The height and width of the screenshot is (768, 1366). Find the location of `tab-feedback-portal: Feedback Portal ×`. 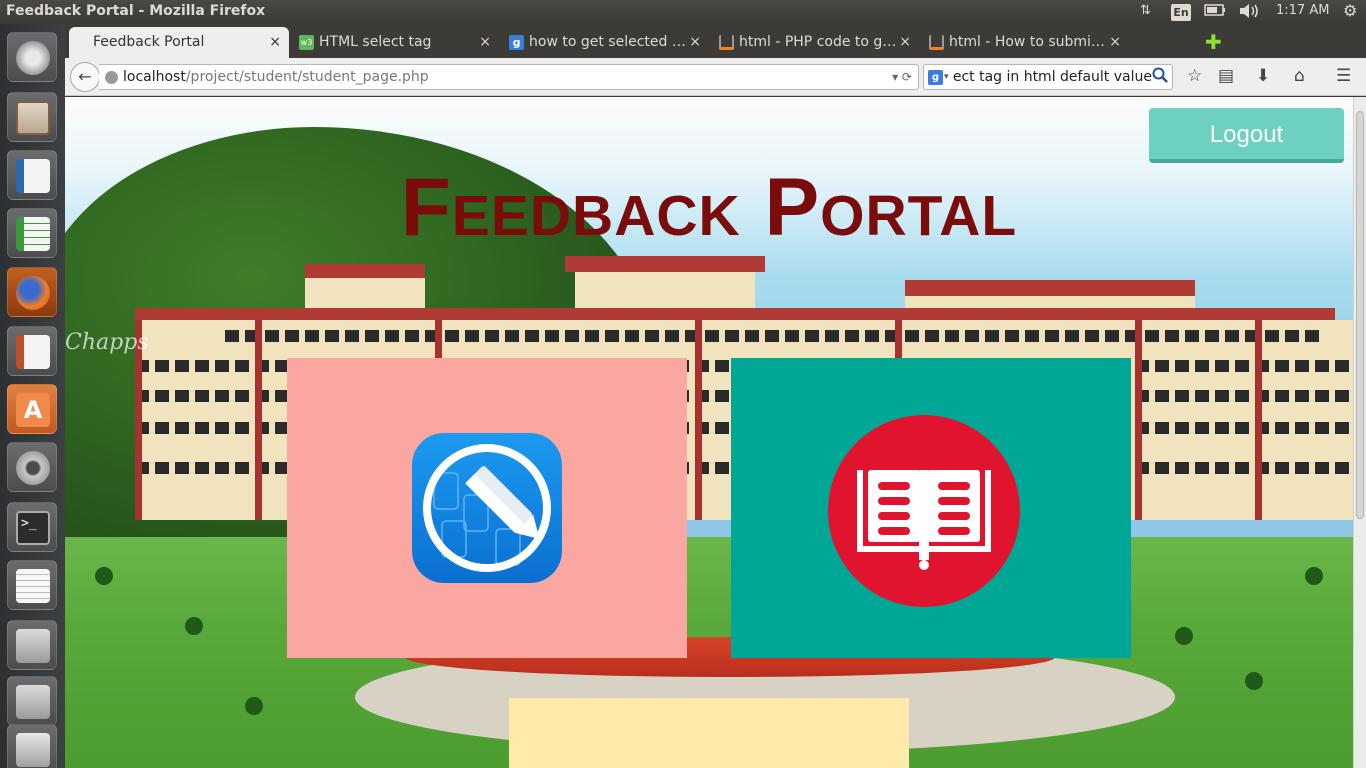

tab-feedback-portal: Feedback Portal × is located at coordinates (179, 42).